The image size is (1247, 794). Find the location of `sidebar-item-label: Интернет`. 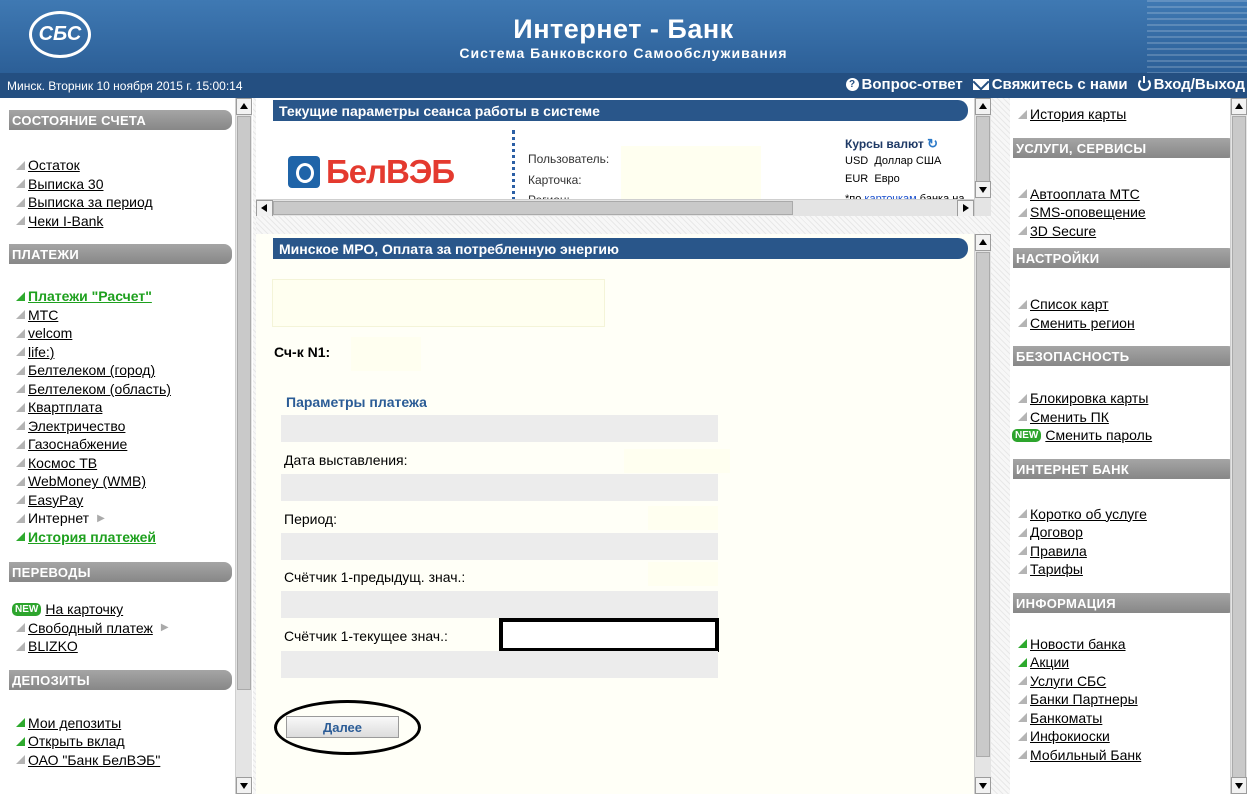

sidebar-item-label: Интернет is located at coordinates (58, 518).